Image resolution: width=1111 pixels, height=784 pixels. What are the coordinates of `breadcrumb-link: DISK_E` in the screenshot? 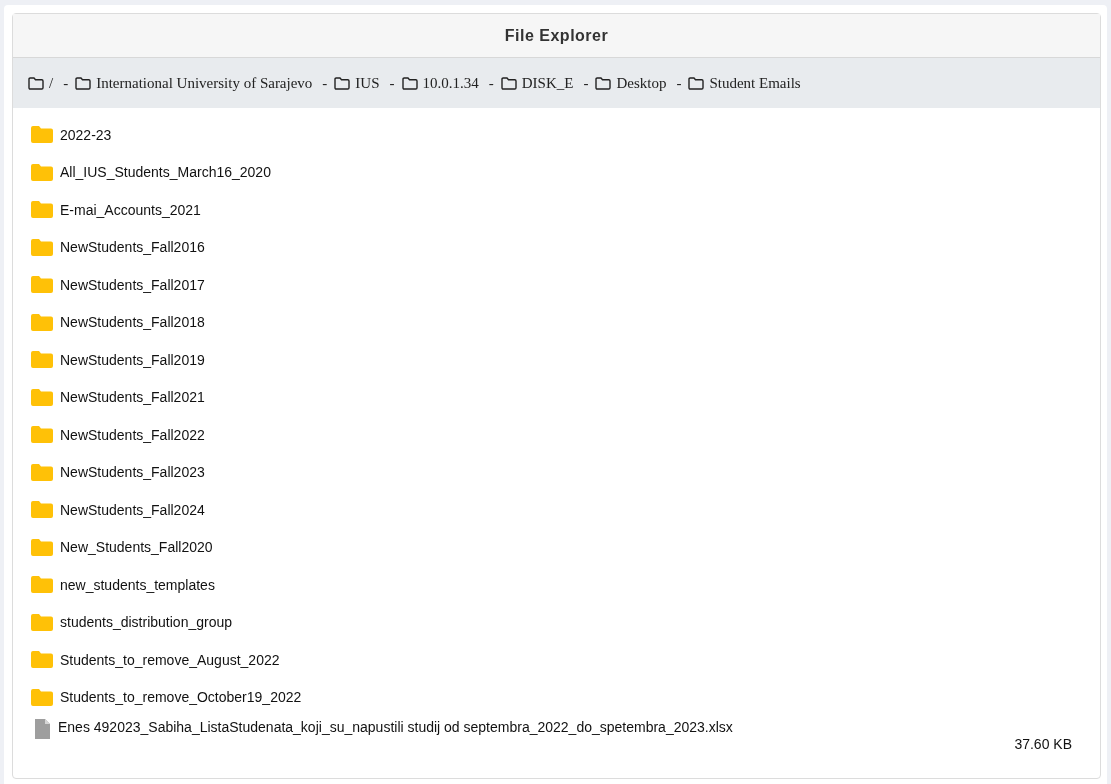 It's located at (537, 83).